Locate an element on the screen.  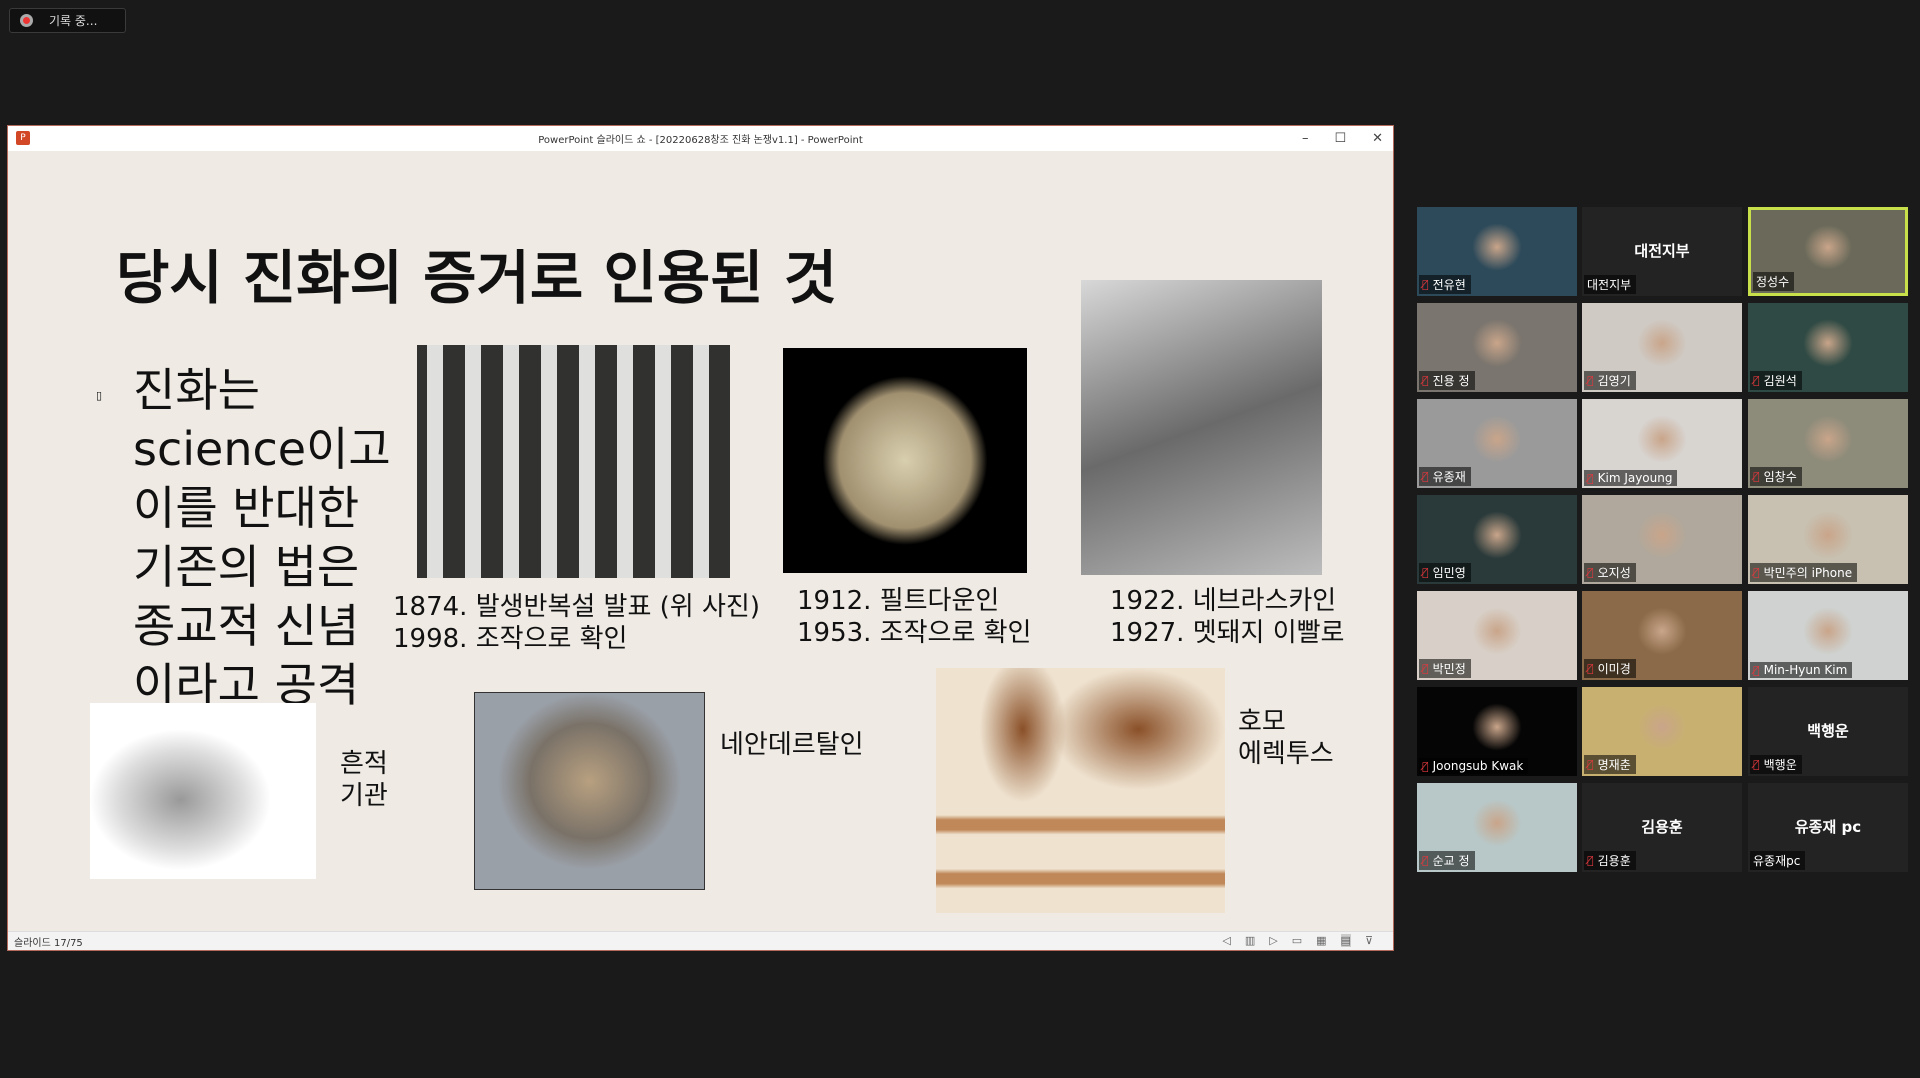
participant-name: 박민정 is located at coordinates (1449, 669).